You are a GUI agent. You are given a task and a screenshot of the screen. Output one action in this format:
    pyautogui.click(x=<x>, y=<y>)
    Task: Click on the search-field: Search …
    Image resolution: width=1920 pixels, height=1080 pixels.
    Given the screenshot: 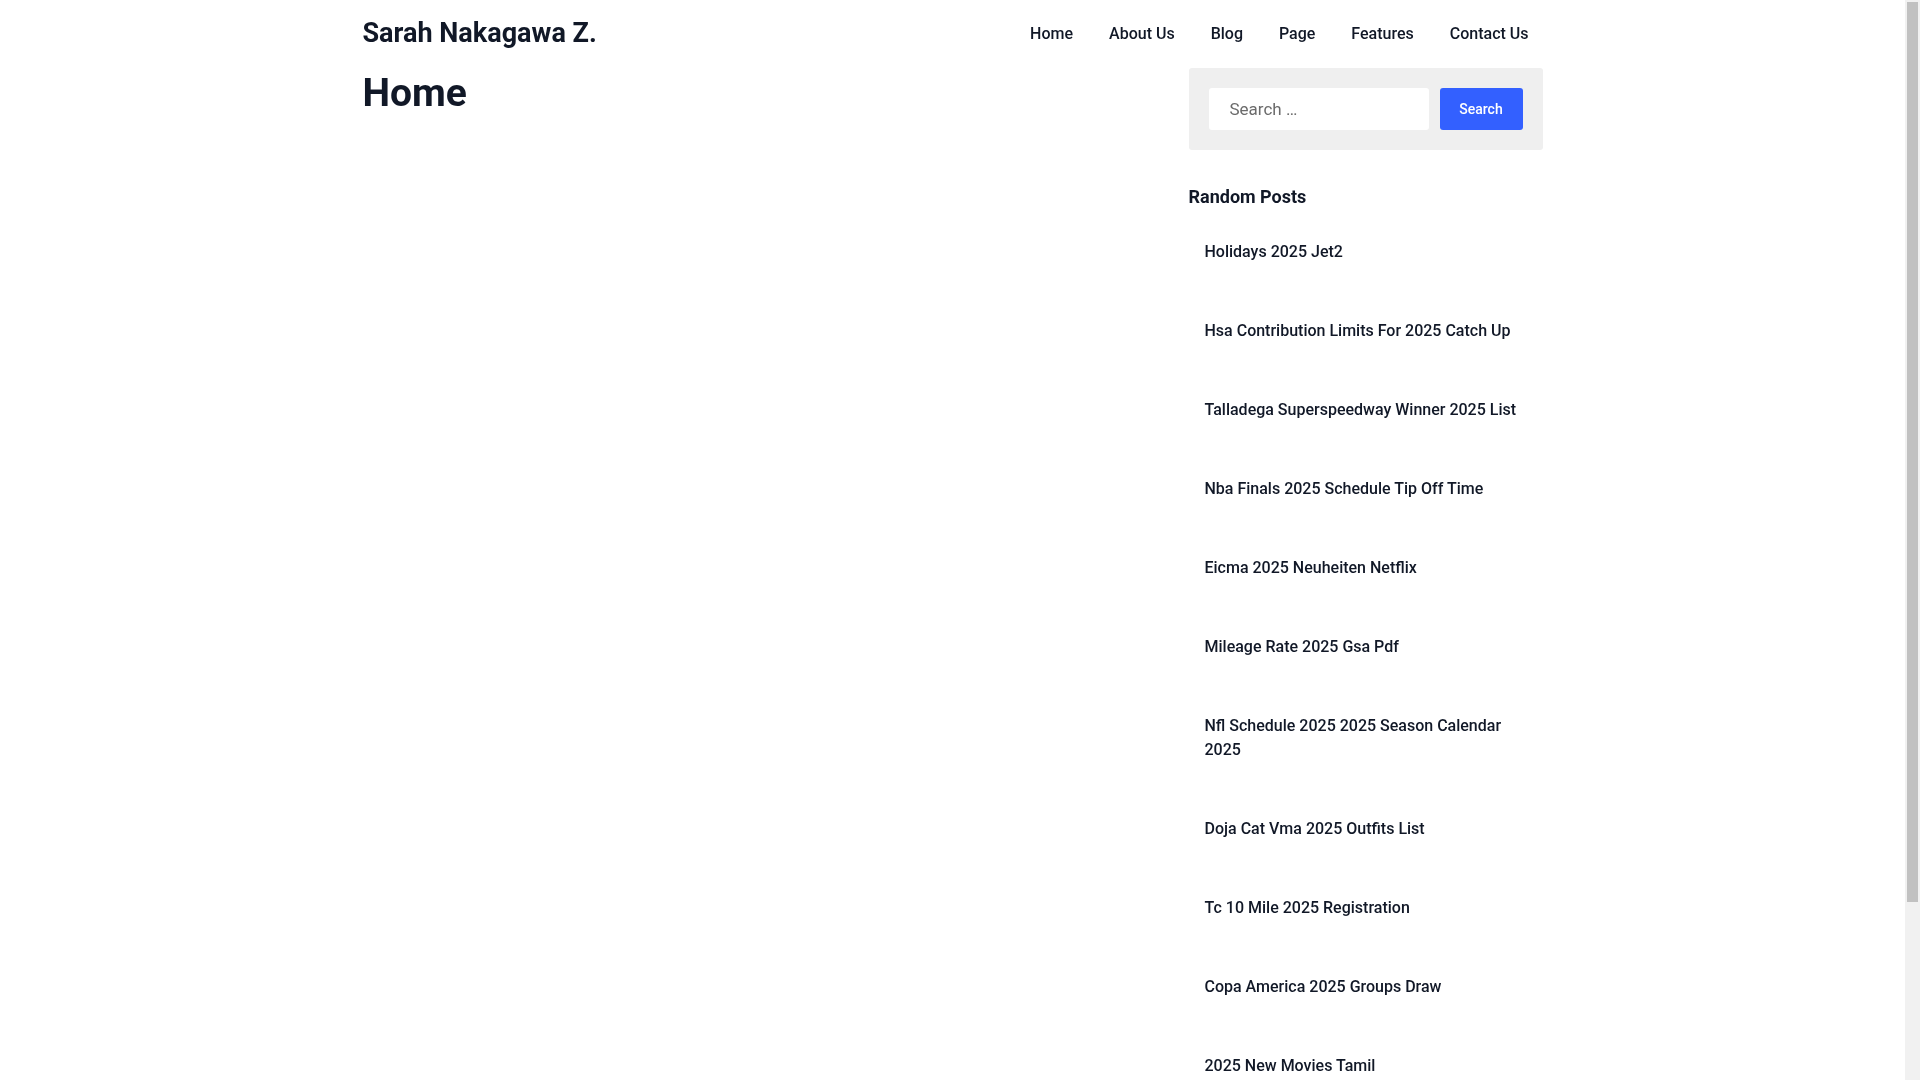 What is the action you would take?
    pyautogui.click(x=1318, y=109)
    